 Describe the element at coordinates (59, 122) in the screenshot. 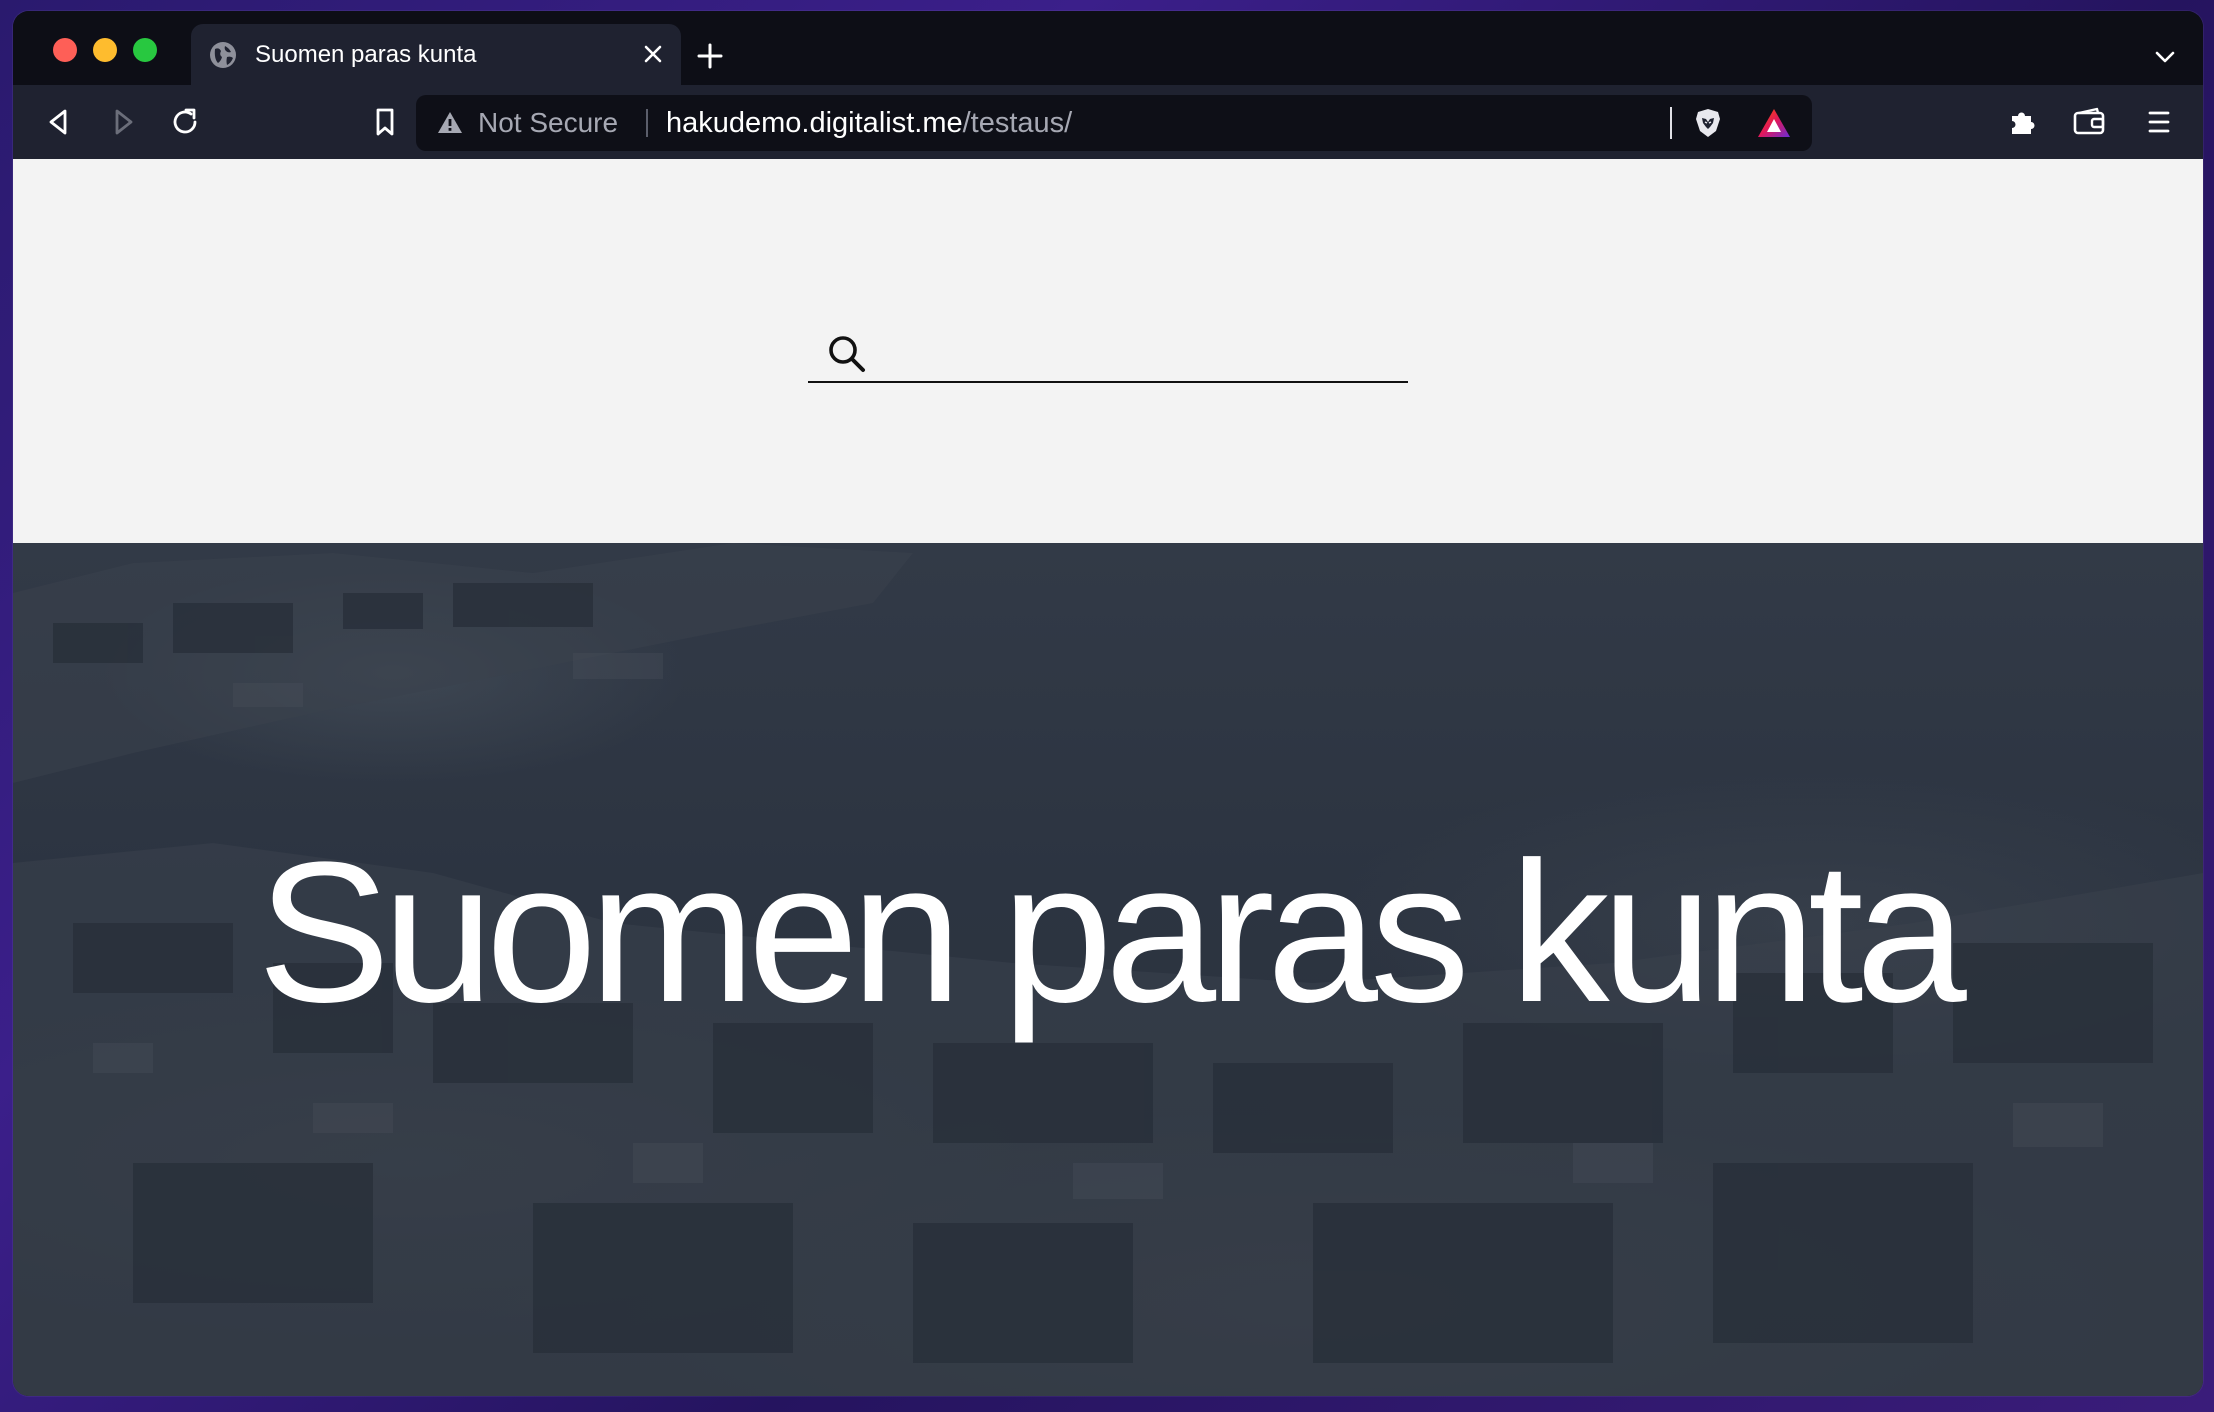

I see `back-arrow-icon` at that location.